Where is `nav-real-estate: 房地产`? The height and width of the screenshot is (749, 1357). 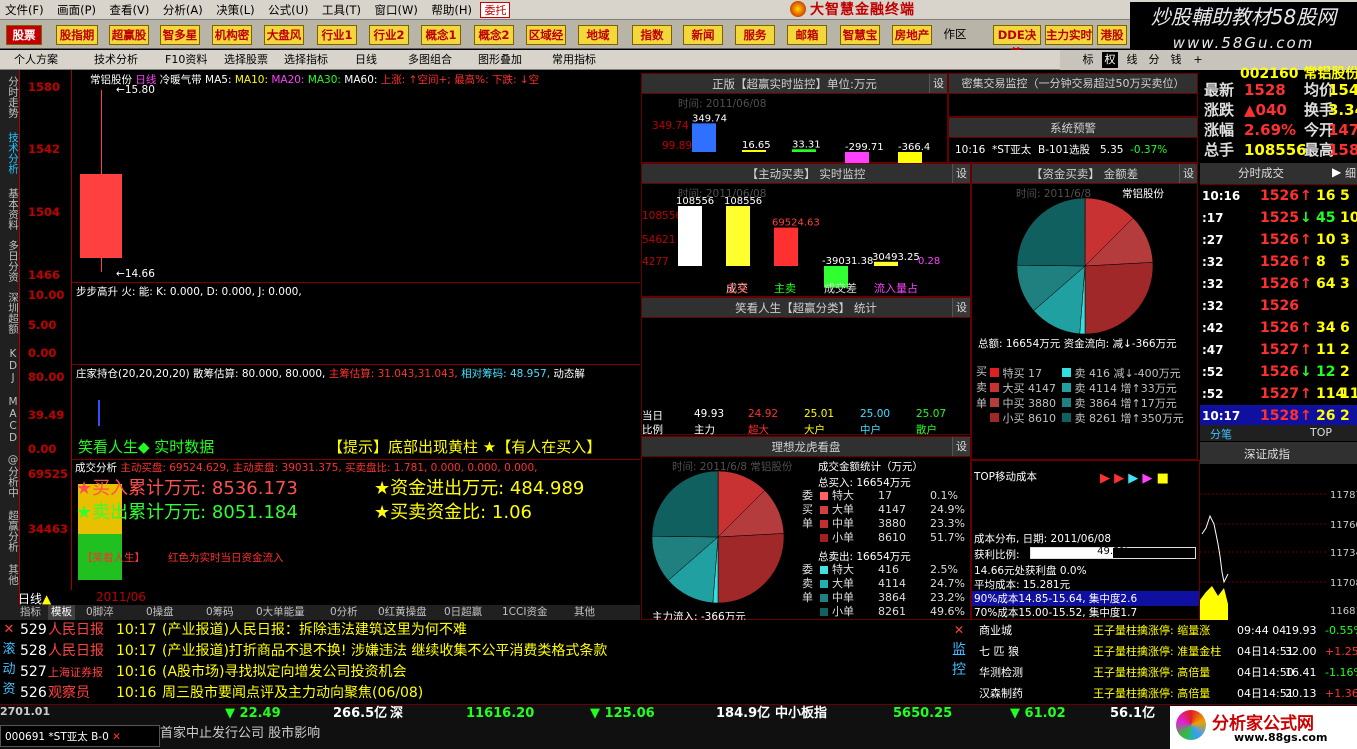 nav-real-estate: 房地产 is located at coordinates (912, 35).